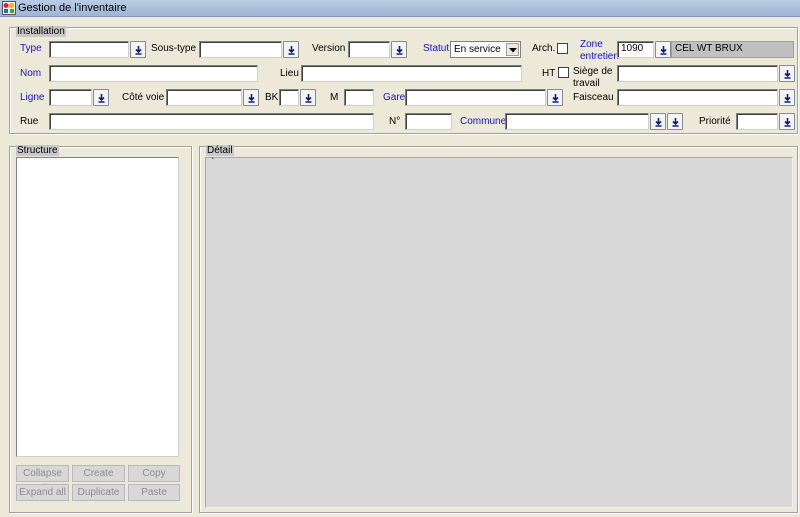 The width and height of the screenshot is (800, 517). Describe the element at coordinates (400, 8) in the screenshot. I see `title-bar: Gestion de l'inventaire` at that location.